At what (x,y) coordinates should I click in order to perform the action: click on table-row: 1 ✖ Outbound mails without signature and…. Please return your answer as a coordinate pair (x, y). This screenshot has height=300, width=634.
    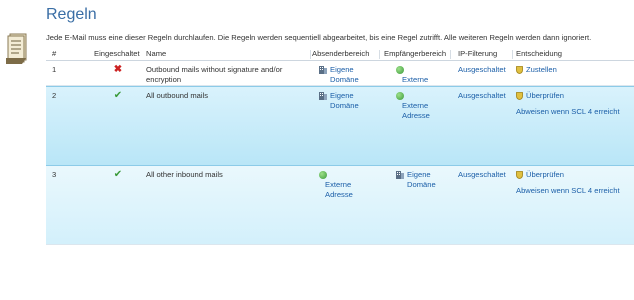
    Looking at the image, I should click on (340, 77).